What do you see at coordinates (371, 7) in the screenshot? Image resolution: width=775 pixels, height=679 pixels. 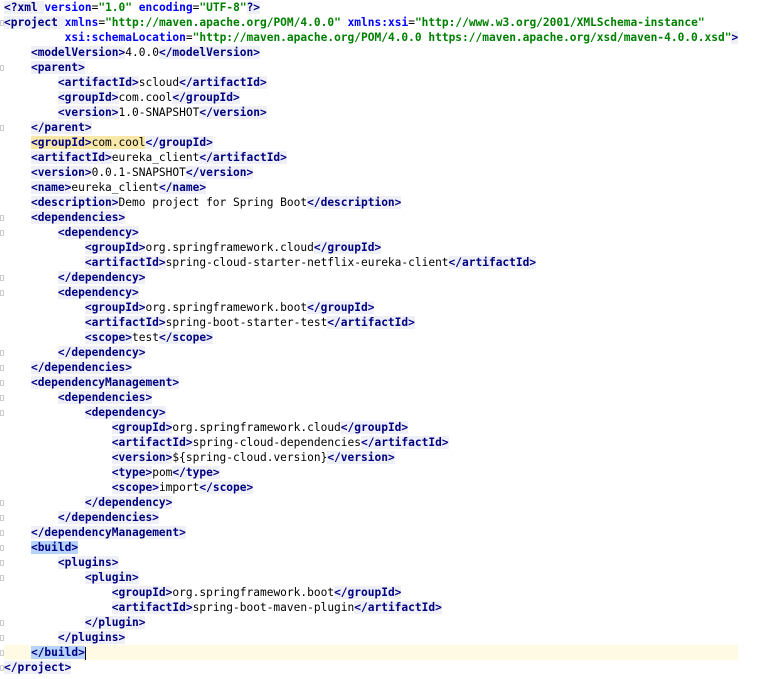 I see `code-line: <?xml version="1.0" encoding="UTF-8"?>` at bounding box center [371, 7].